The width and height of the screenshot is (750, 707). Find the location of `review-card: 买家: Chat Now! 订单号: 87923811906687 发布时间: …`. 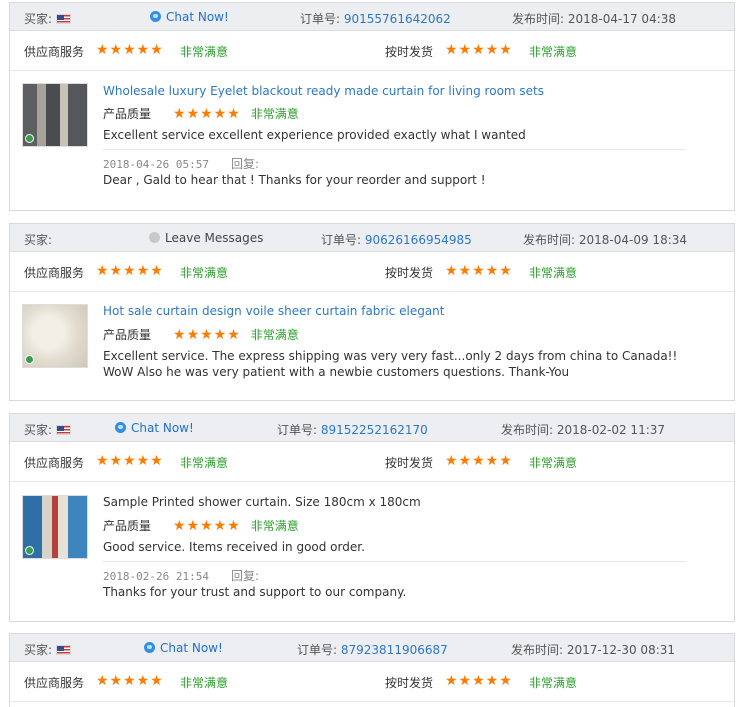

review-card: 买家: Chat Now! 订单号: 87923811906687 发布时间: … is located at coordinates (372, 670).